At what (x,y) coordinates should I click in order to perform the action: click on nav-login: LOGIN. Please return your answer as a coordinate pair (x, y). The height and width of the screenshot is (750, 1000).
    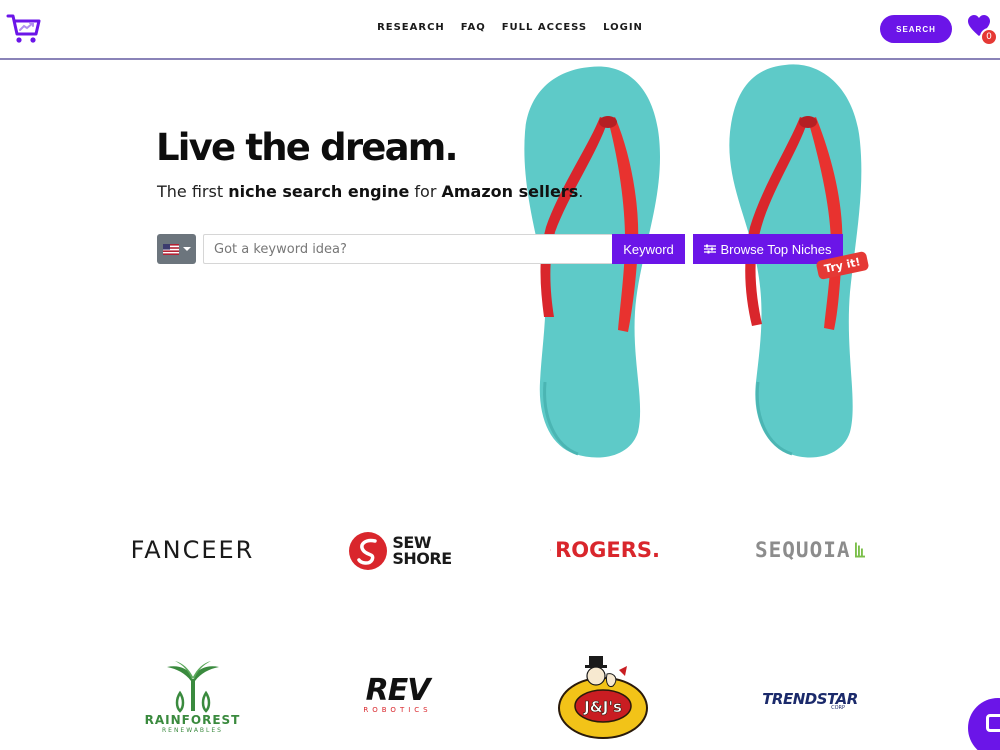
    Looking at the image, I should click on (623, 27).